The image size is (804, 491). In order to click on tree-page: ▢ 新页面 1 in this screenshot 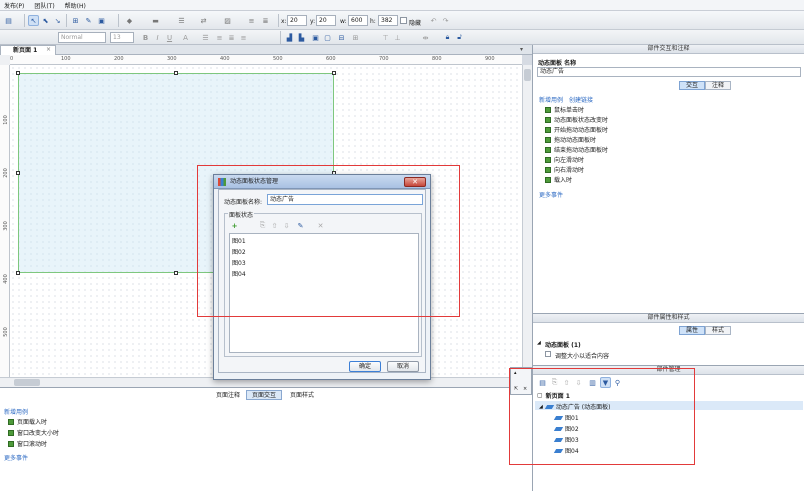, I will do `click(553, 395)`.